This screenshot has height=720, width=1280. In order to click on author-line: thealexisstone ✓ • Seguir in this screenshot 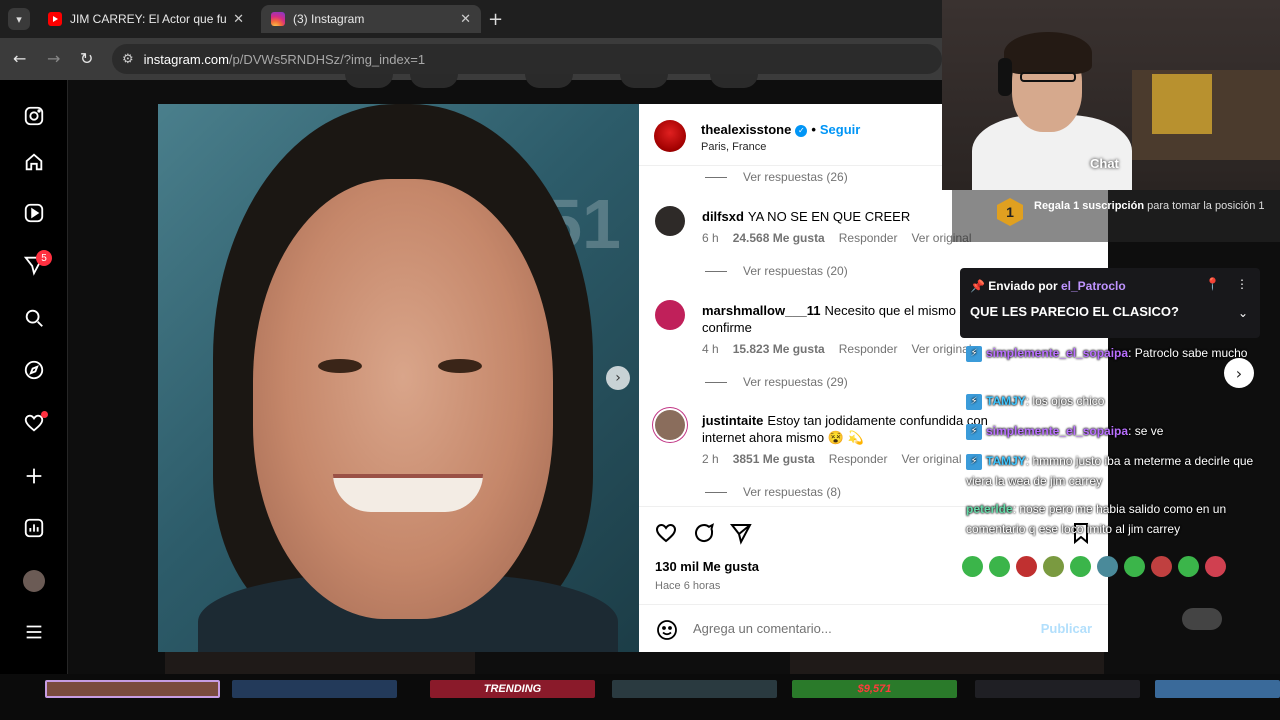, I will do `click(781, 129)`.